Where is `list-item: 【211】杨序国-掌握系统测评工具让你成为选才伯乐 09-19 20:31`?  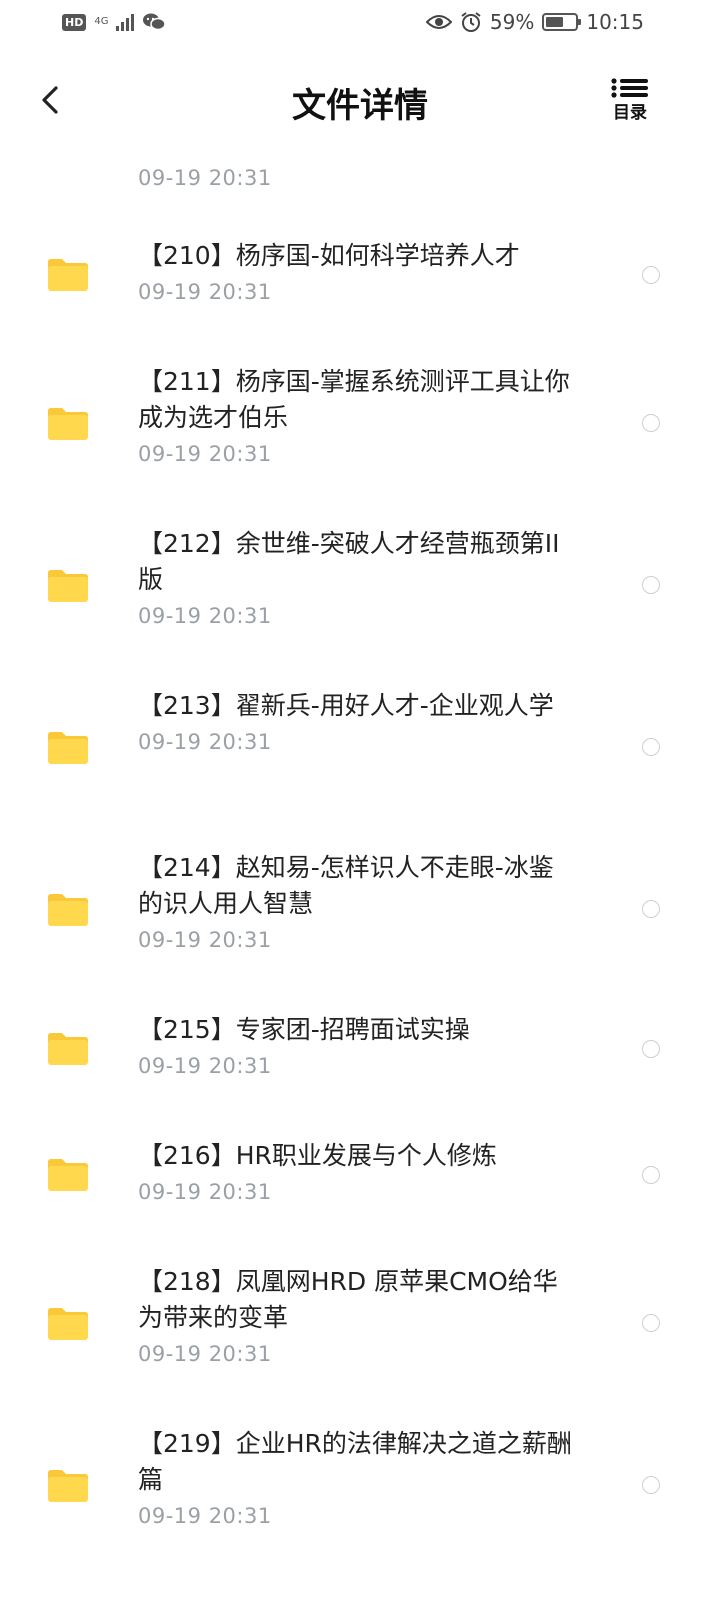
list-item: 【211】杨序国-掌握系统测评工具让你成为选才伯乐 09-19 20:31 is located at coordinates (360, 427).